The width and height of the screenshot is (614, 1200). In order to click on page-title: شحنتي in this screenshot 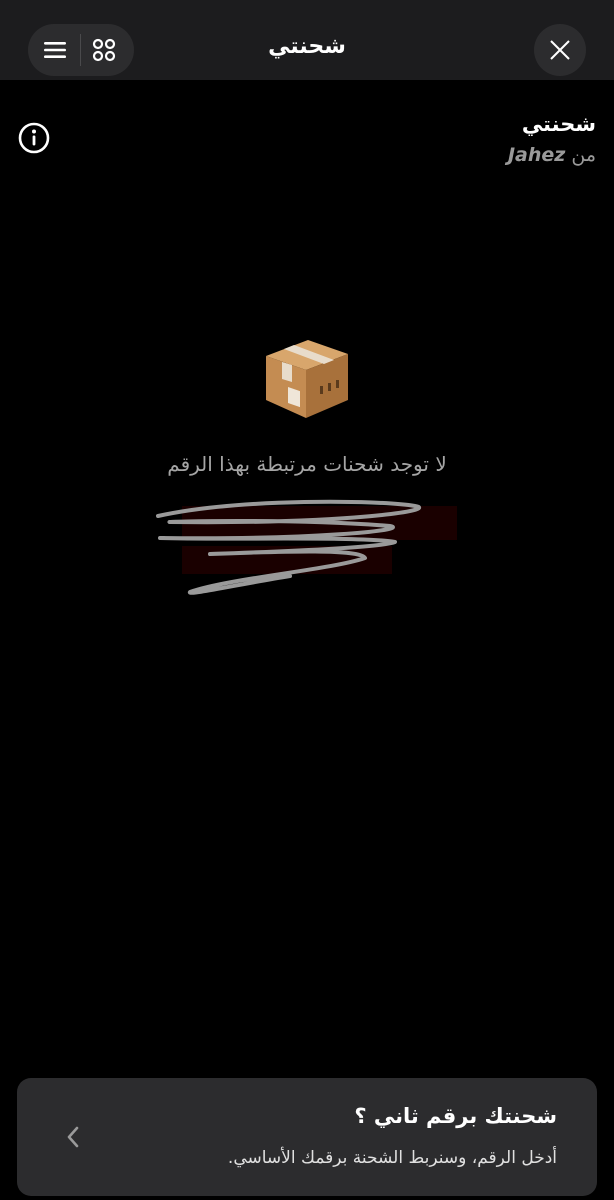, I will do `click(307, 46)`.